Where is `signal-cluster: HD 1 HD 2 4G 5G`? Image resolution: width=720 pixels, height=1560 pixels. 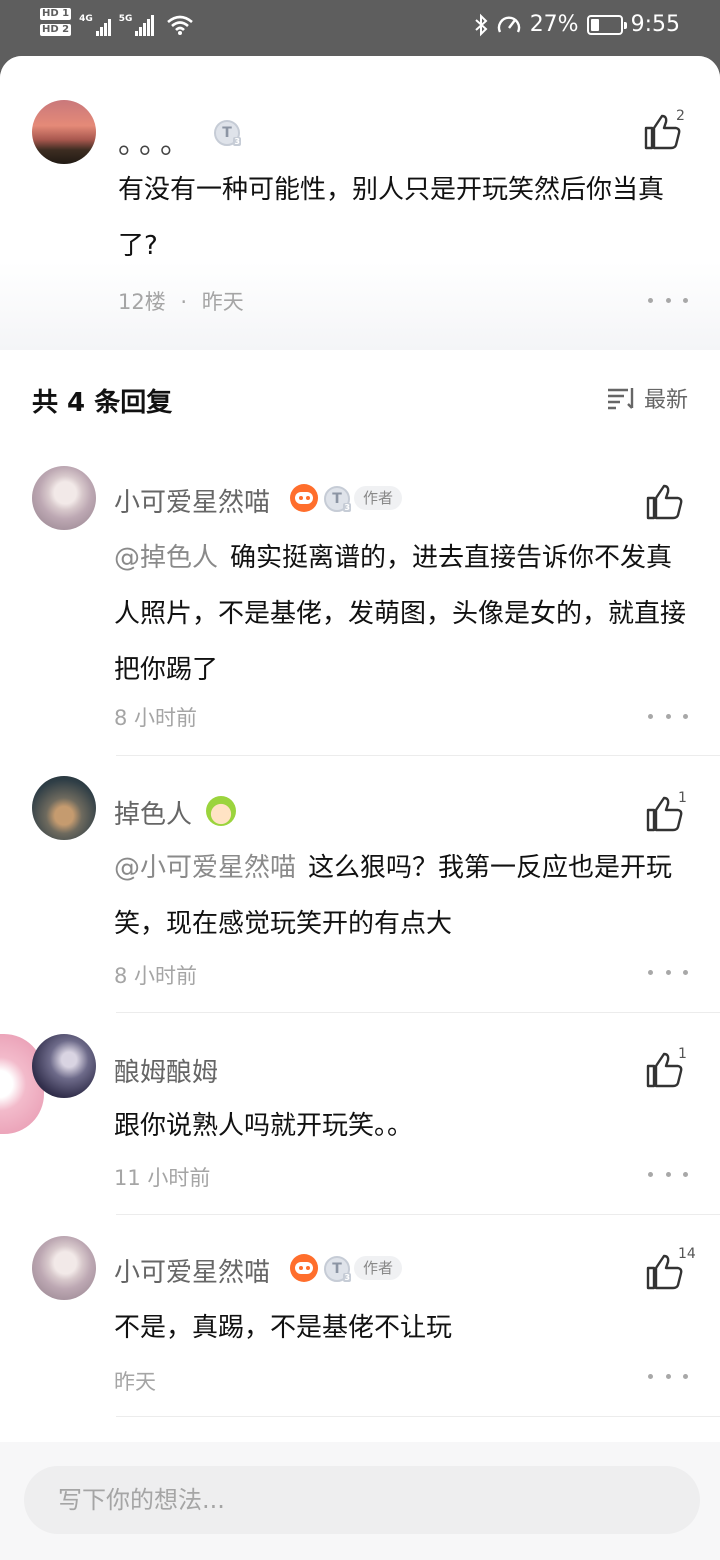
signal-cluster: HD 1 HD 2 4G 5G is located at coordinates (117, 22).